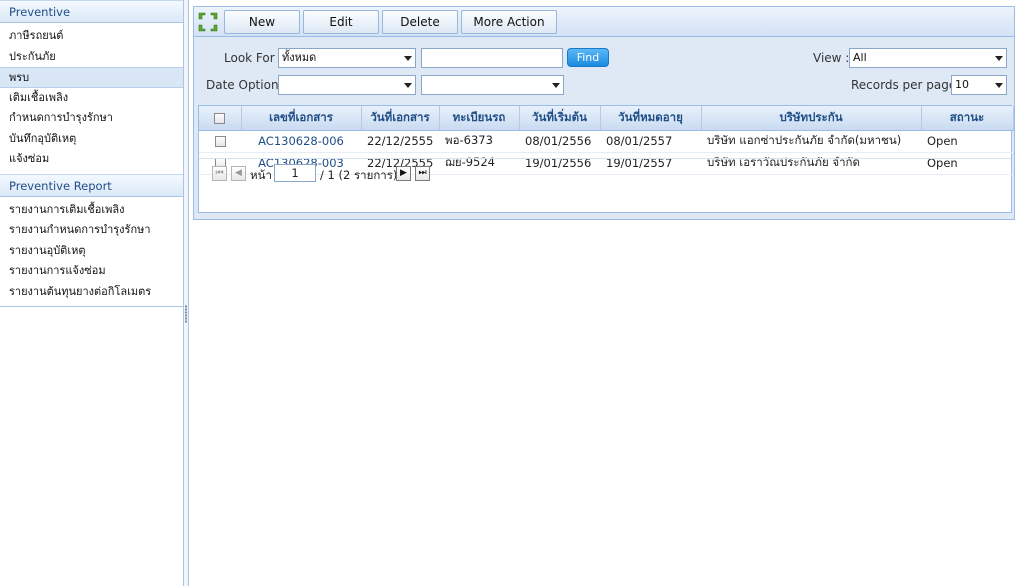 This screenshot has width=1018, height=586. What do you see at coordinates (91, 210) in the screenshot?
I see `sidebar-item-refuel-report: รายงานการเติมเชื้อเพลิง` at bounding box center [91, 210].